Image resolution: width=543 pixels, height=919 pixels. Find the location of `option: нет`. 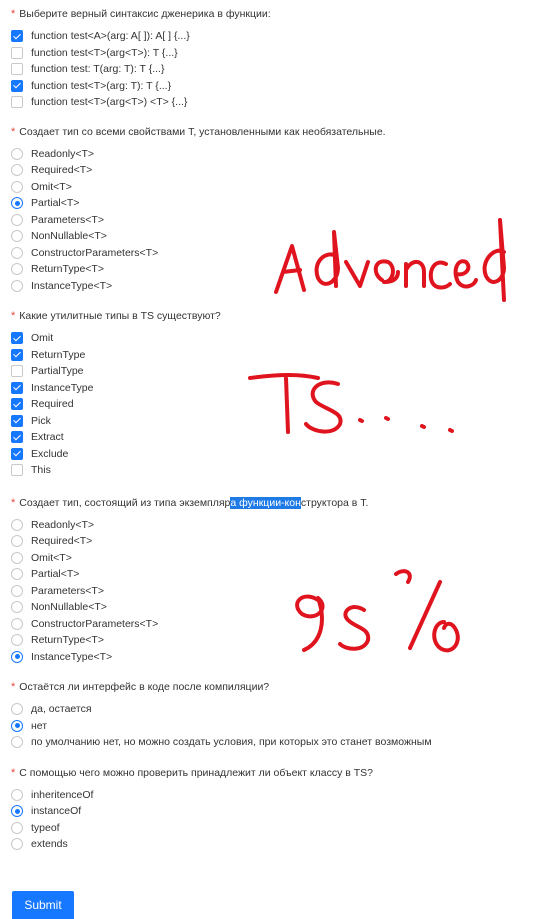

option: нет is located at coordinates (271, 726).